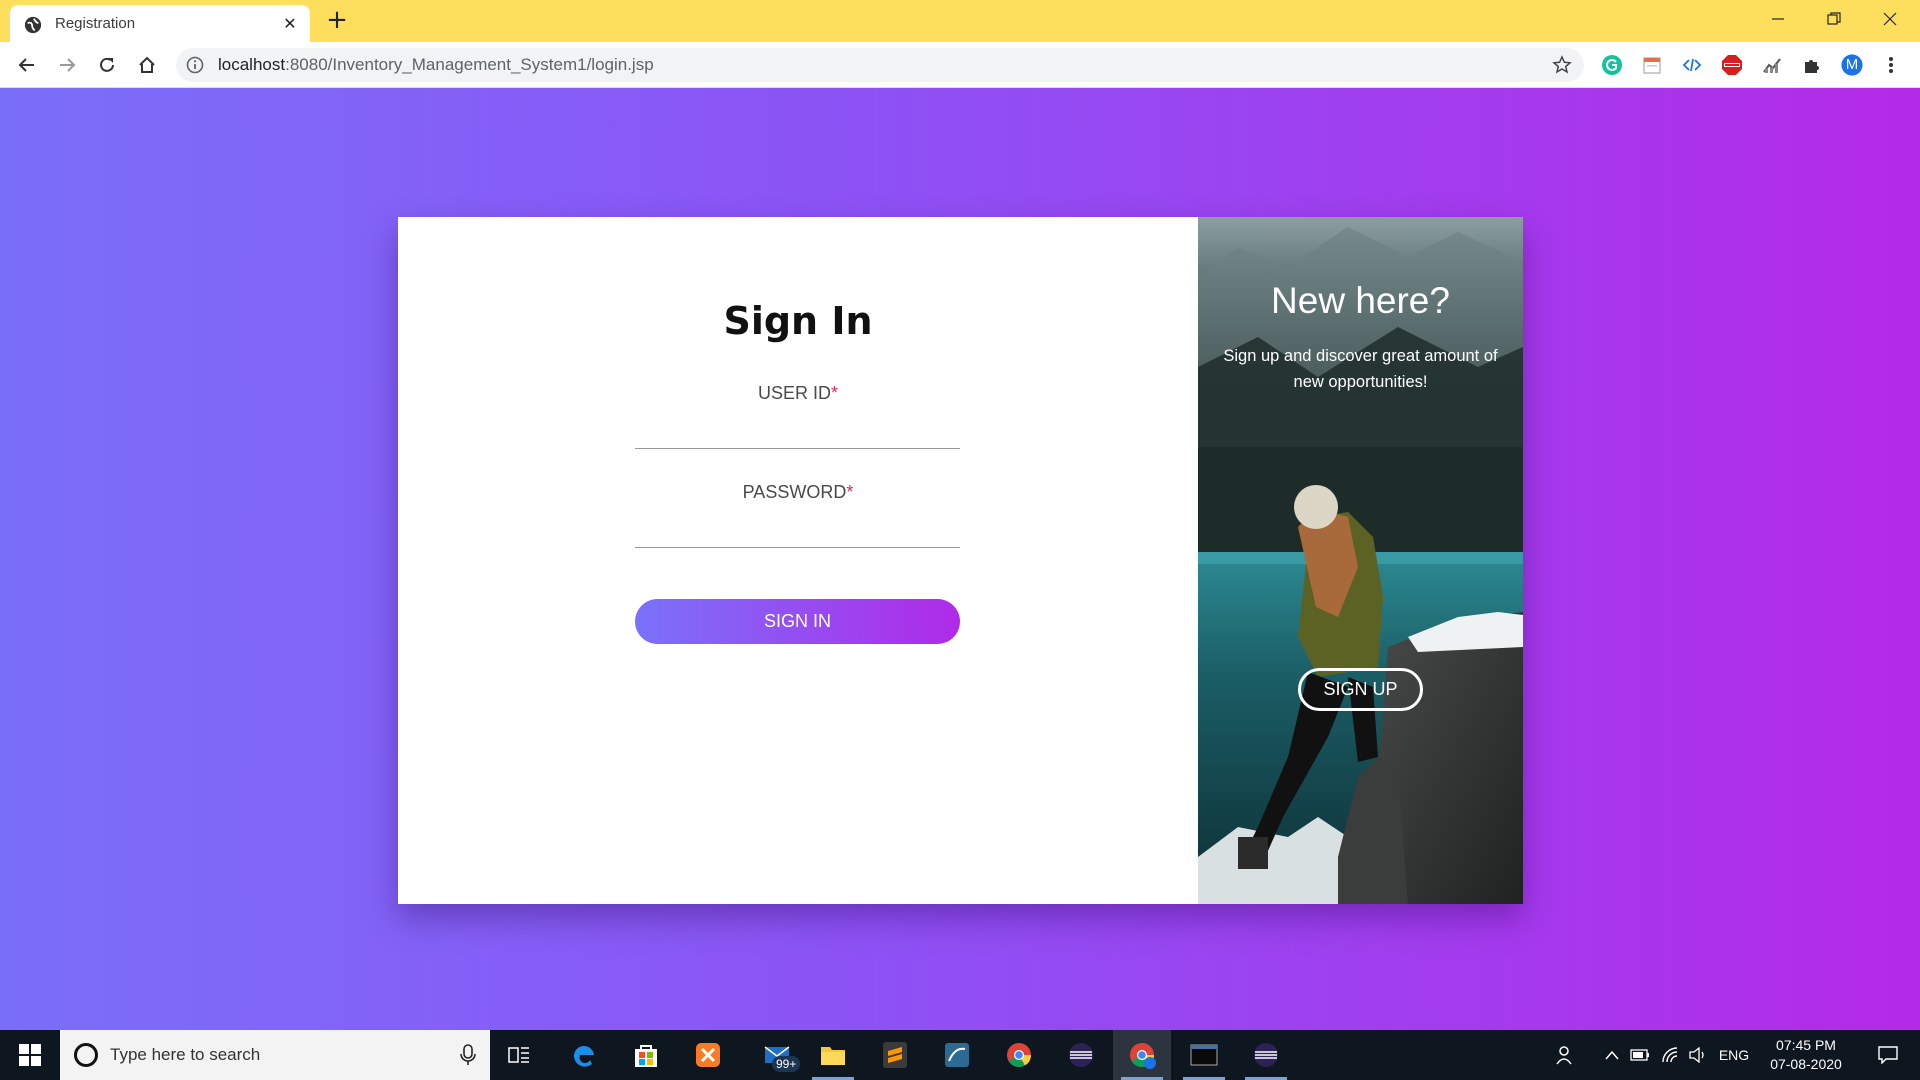  I want to click on new-tab-icon: +, so click(337, 20).